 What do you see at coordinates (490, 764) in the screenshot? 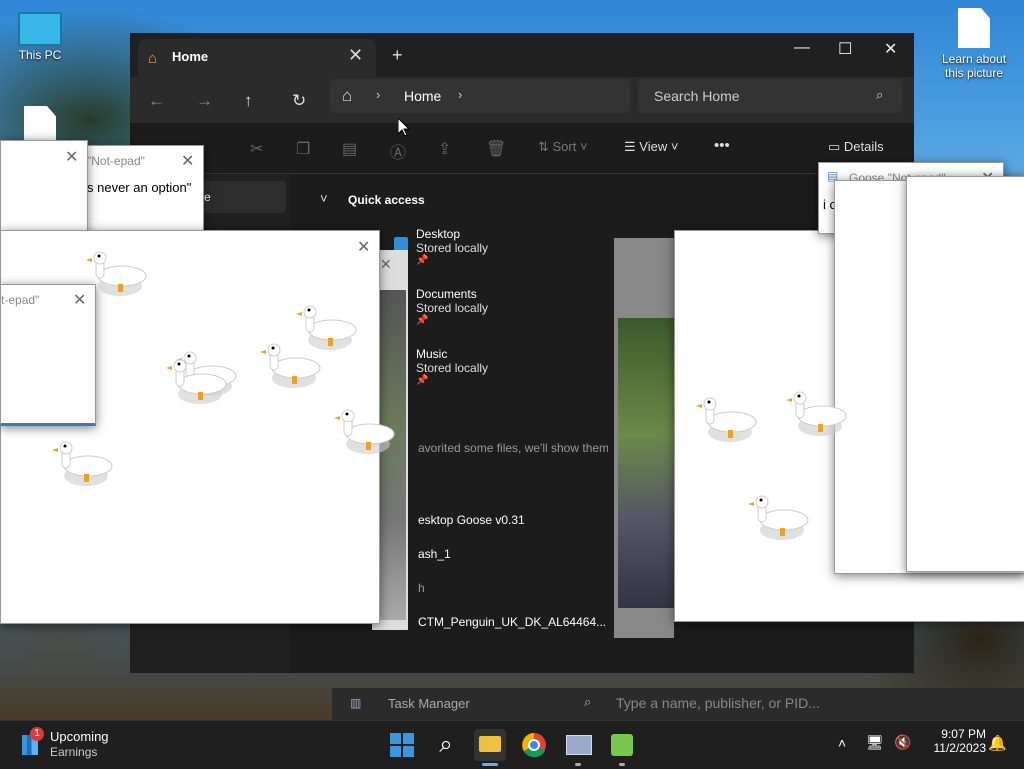
I see `active-indicator` at bounding box center [490, 764].